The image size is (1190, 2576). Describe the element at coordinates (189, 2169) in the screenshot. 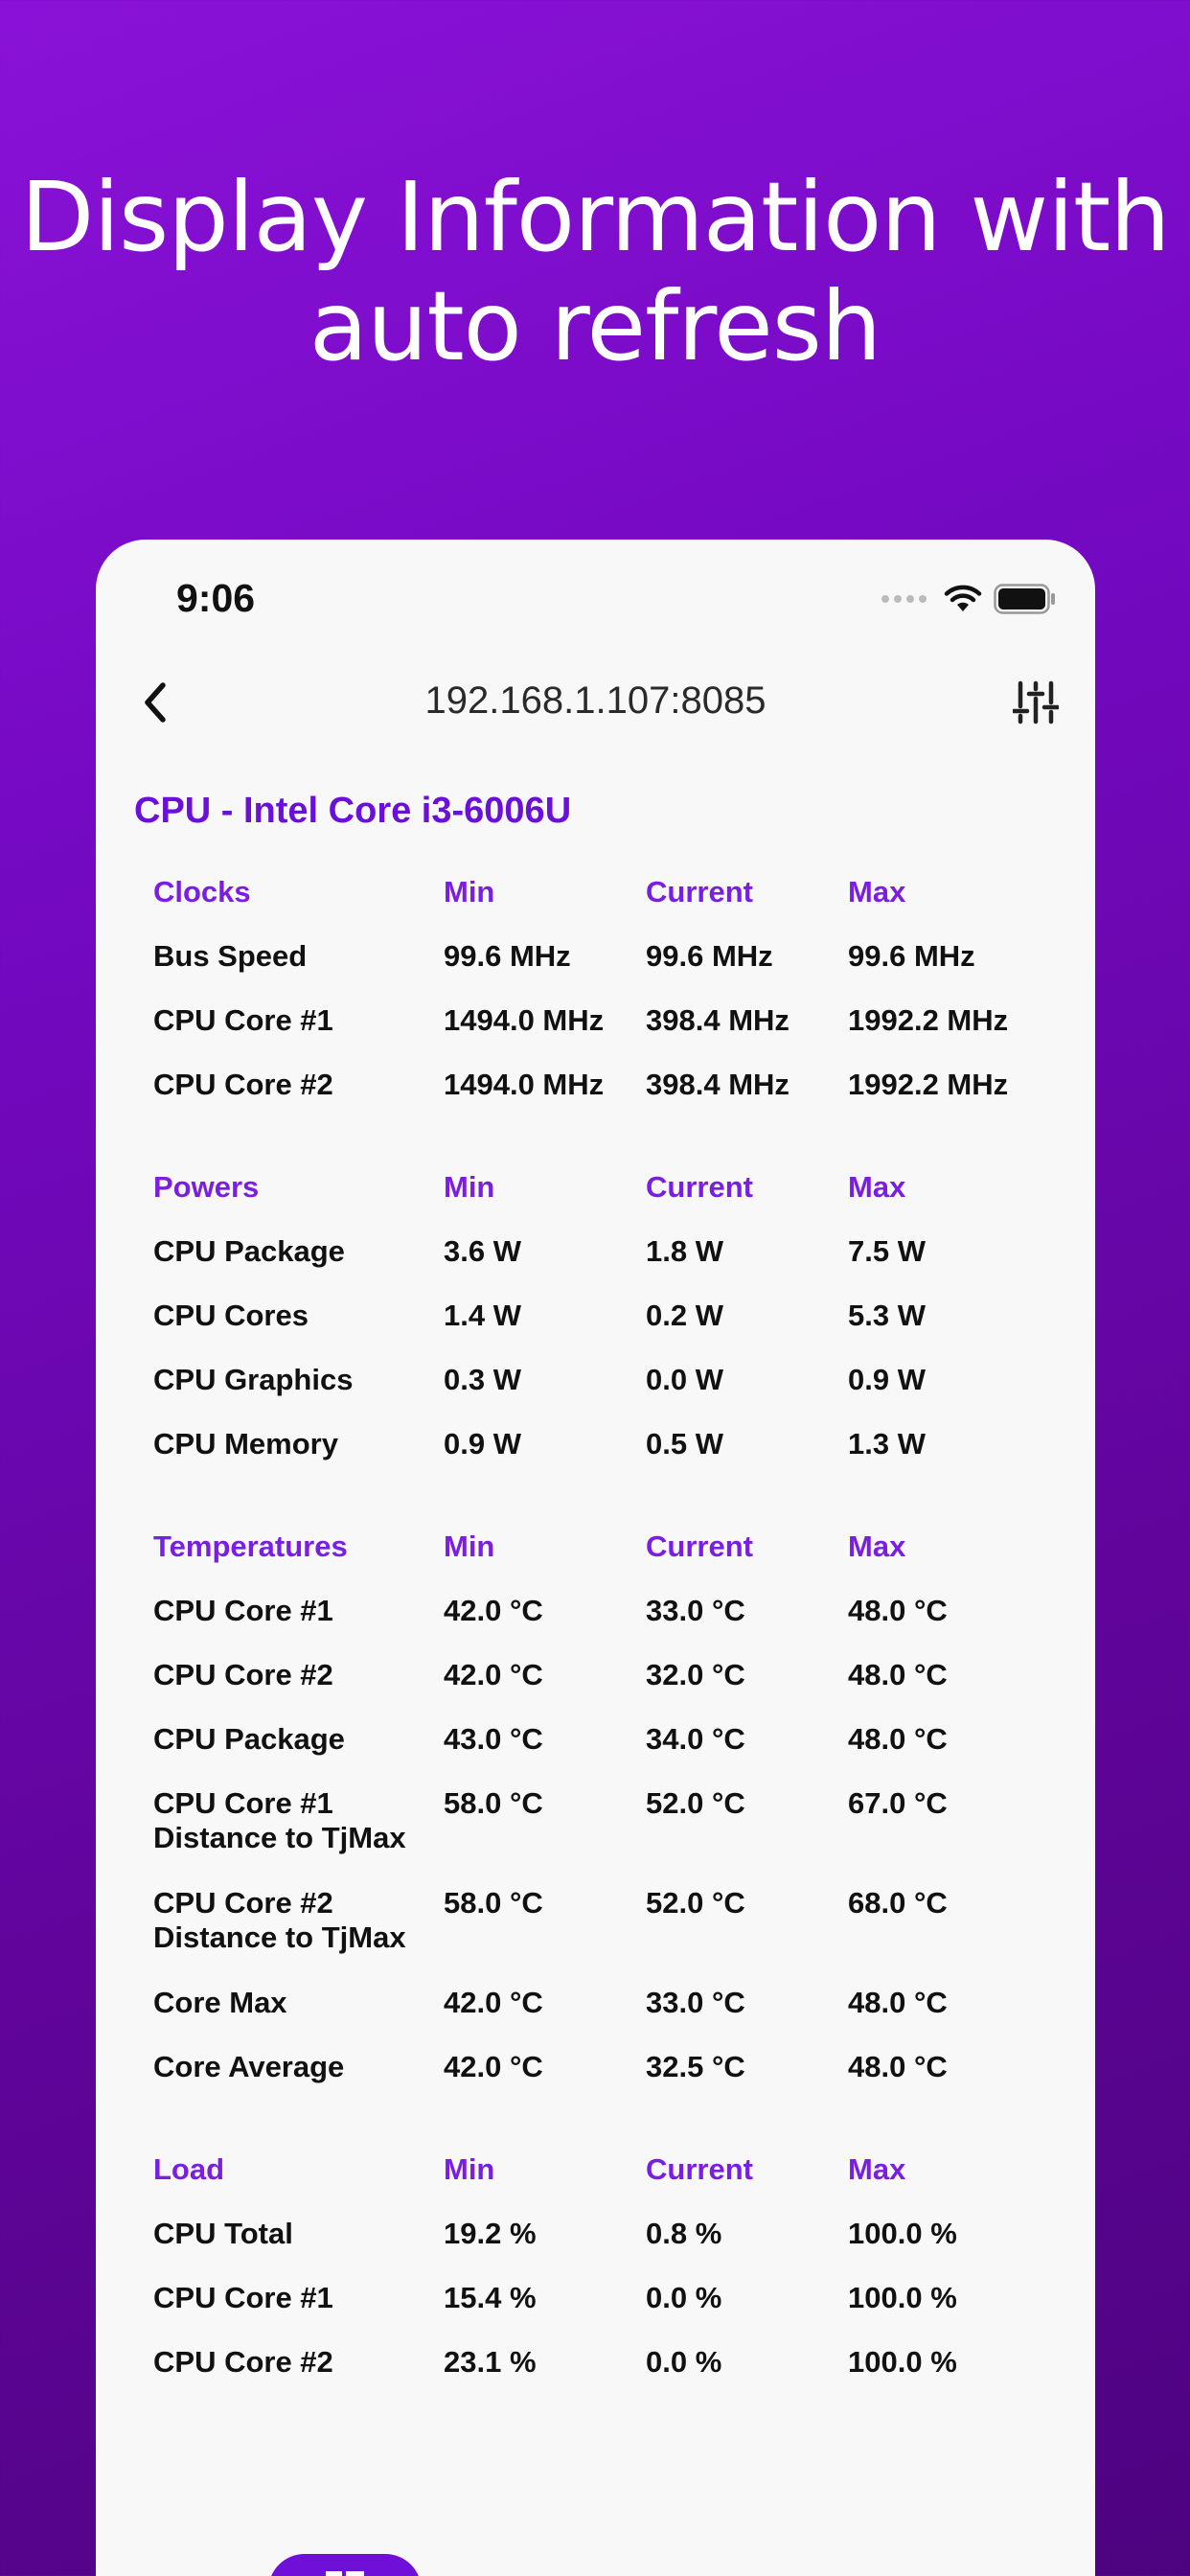

I see `group-title: Load` at that location.